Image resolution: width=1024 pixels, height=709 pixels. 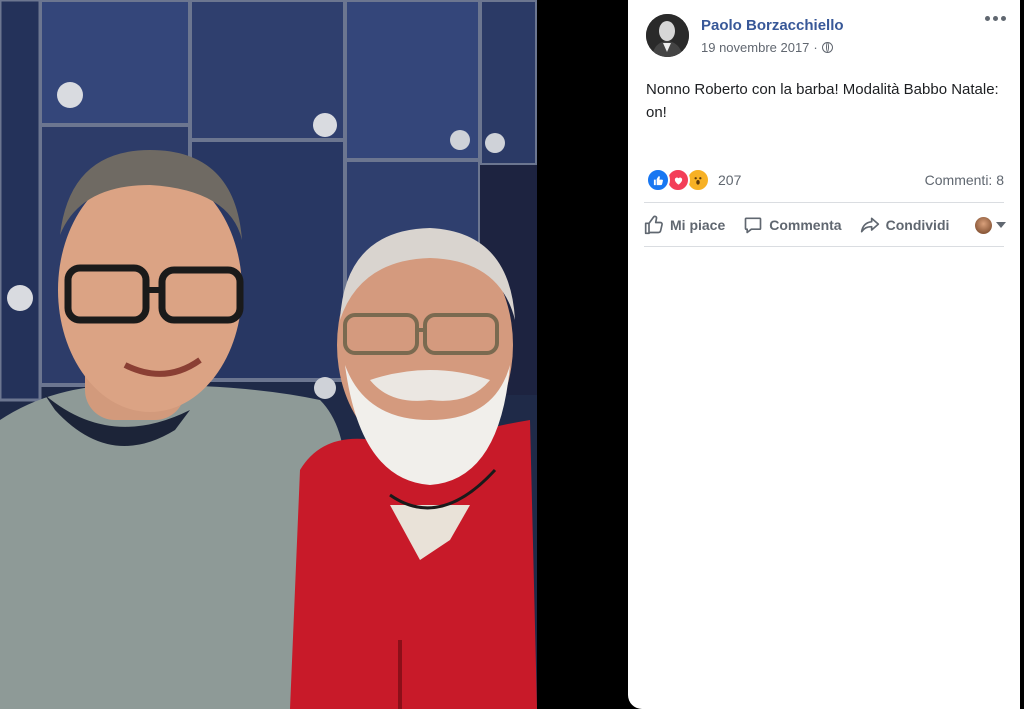 I want to click on reactions-summary: 207, so click(x=693, y=180).